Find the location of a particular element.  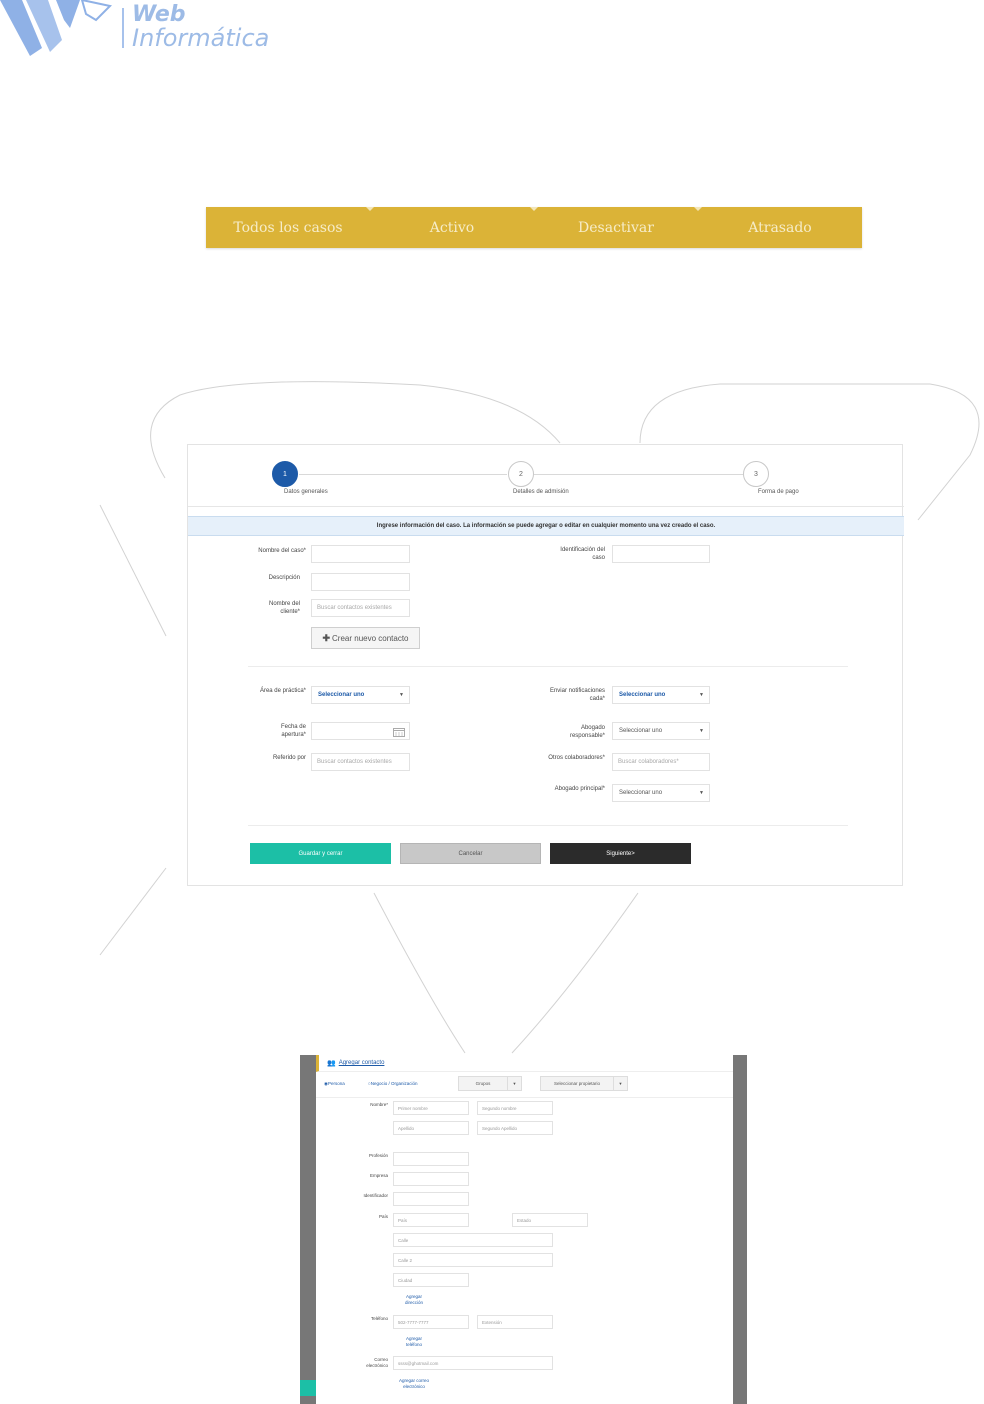

web-informatica-logo: Web Informática is located at coordinates (135, 30).